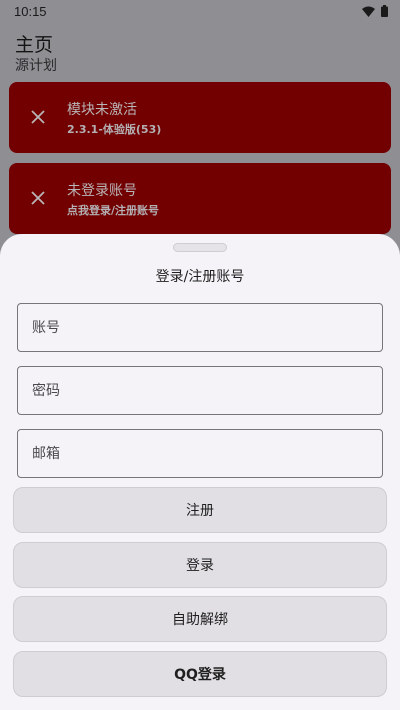 The image size is (400, 710). Describe the element at coordinates (113, 210) in the screenshot. I see `card-subtitle: 点我登录/注册账号` at that location.